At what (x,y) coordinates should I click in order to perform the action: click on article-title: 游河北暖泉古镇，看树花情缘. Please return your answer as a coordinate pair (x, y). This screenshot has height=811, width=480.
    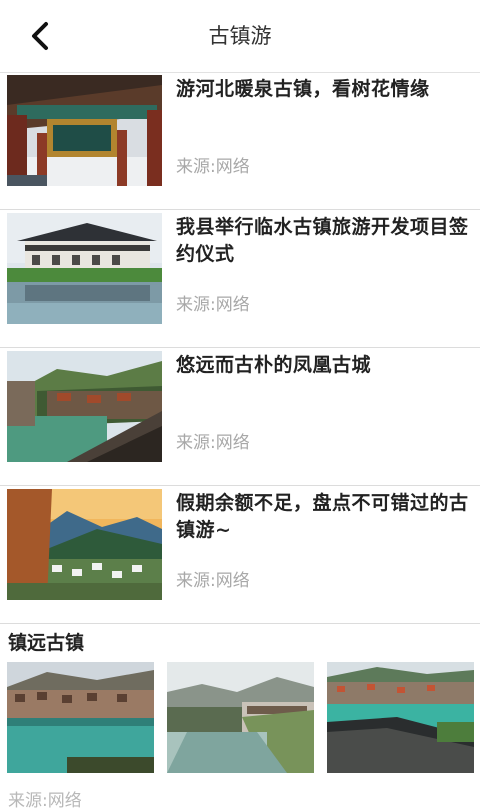
    Looking at the image, I should click on (303, 89).